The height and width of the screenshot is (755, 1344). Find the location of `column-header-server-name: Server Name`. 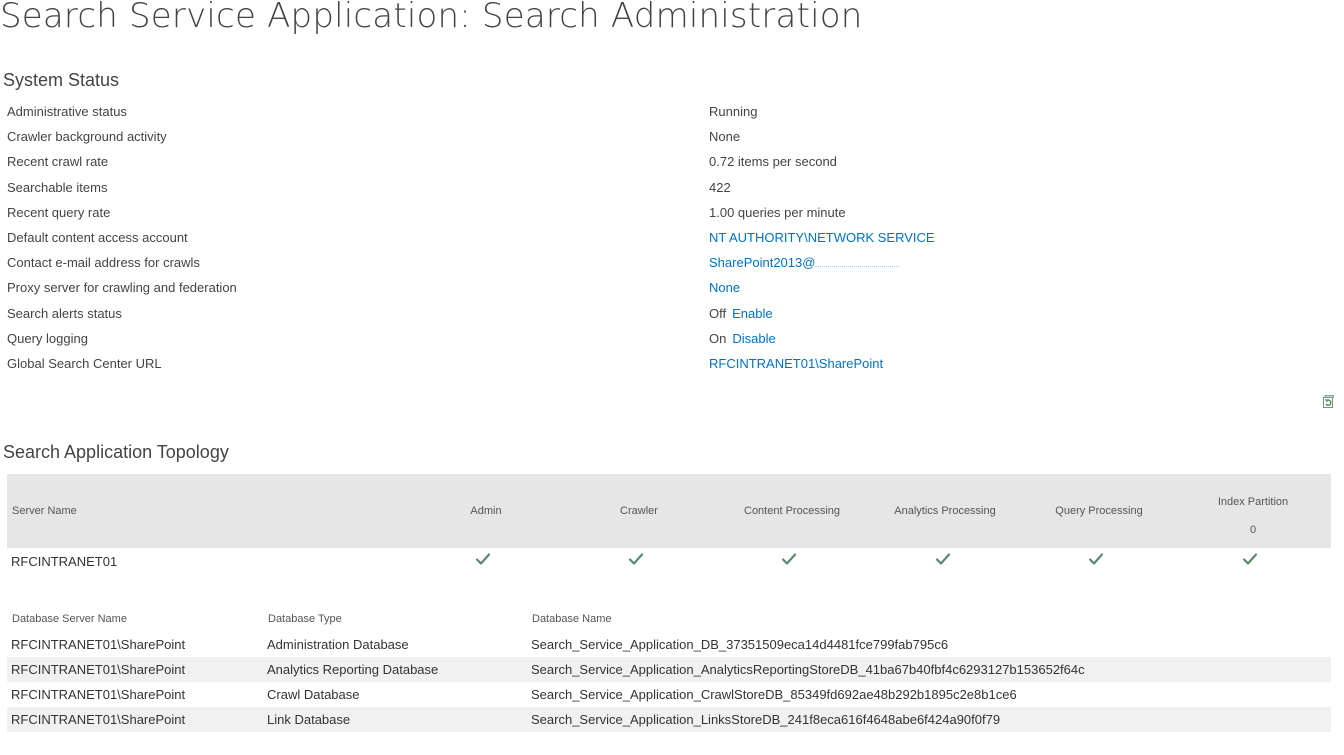

column-header-server-name: Server Name is located at coordinates (44, 511).